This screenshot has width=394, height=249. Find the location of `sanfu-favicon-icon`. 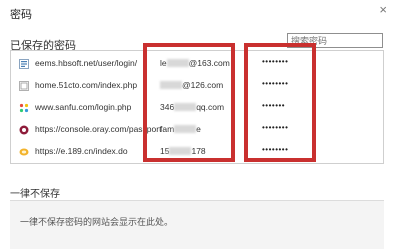

sanfu-favicon-icon is located at coordinates (24, 108).